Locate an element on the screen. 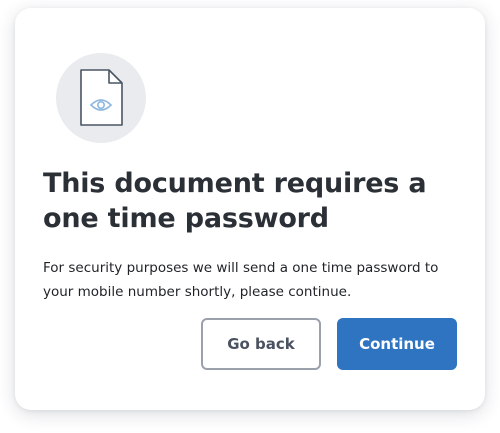  continue-button: Continue is located at coordinates (397, 344).